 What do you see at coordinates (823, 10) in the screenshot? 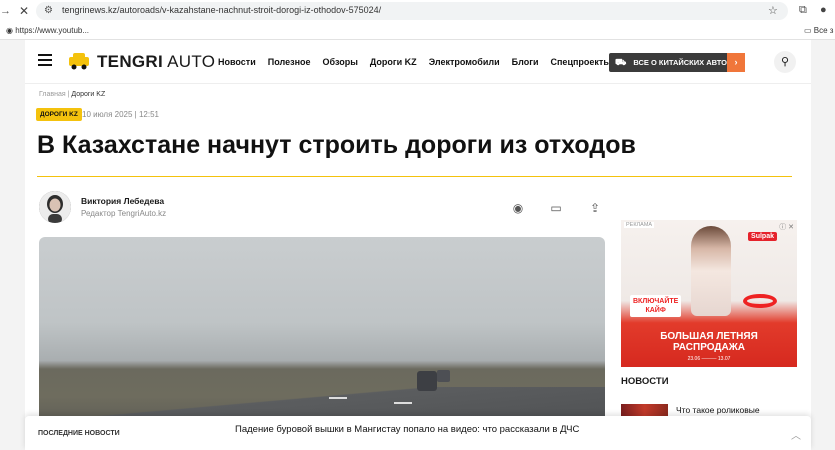
I see `profile-icon: ●` at bounding box center [823, 10].